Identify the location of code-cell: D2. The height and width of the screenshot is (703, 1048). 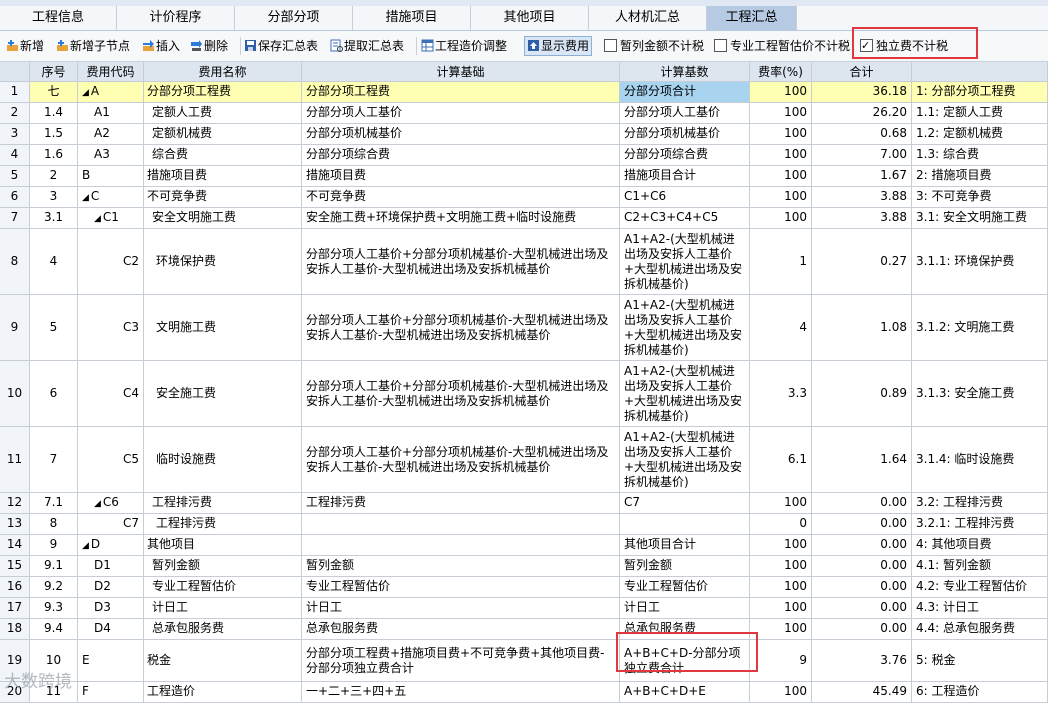
(111, 587).